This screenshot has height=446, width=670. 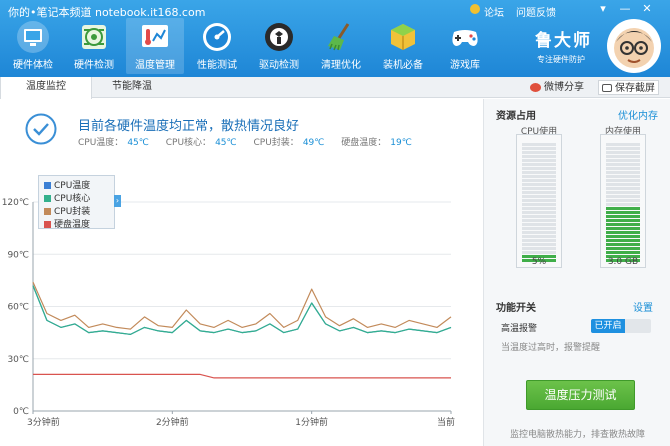 I want to click on memory-usage-value: 3.0 GB, so click(x=623, y=262).